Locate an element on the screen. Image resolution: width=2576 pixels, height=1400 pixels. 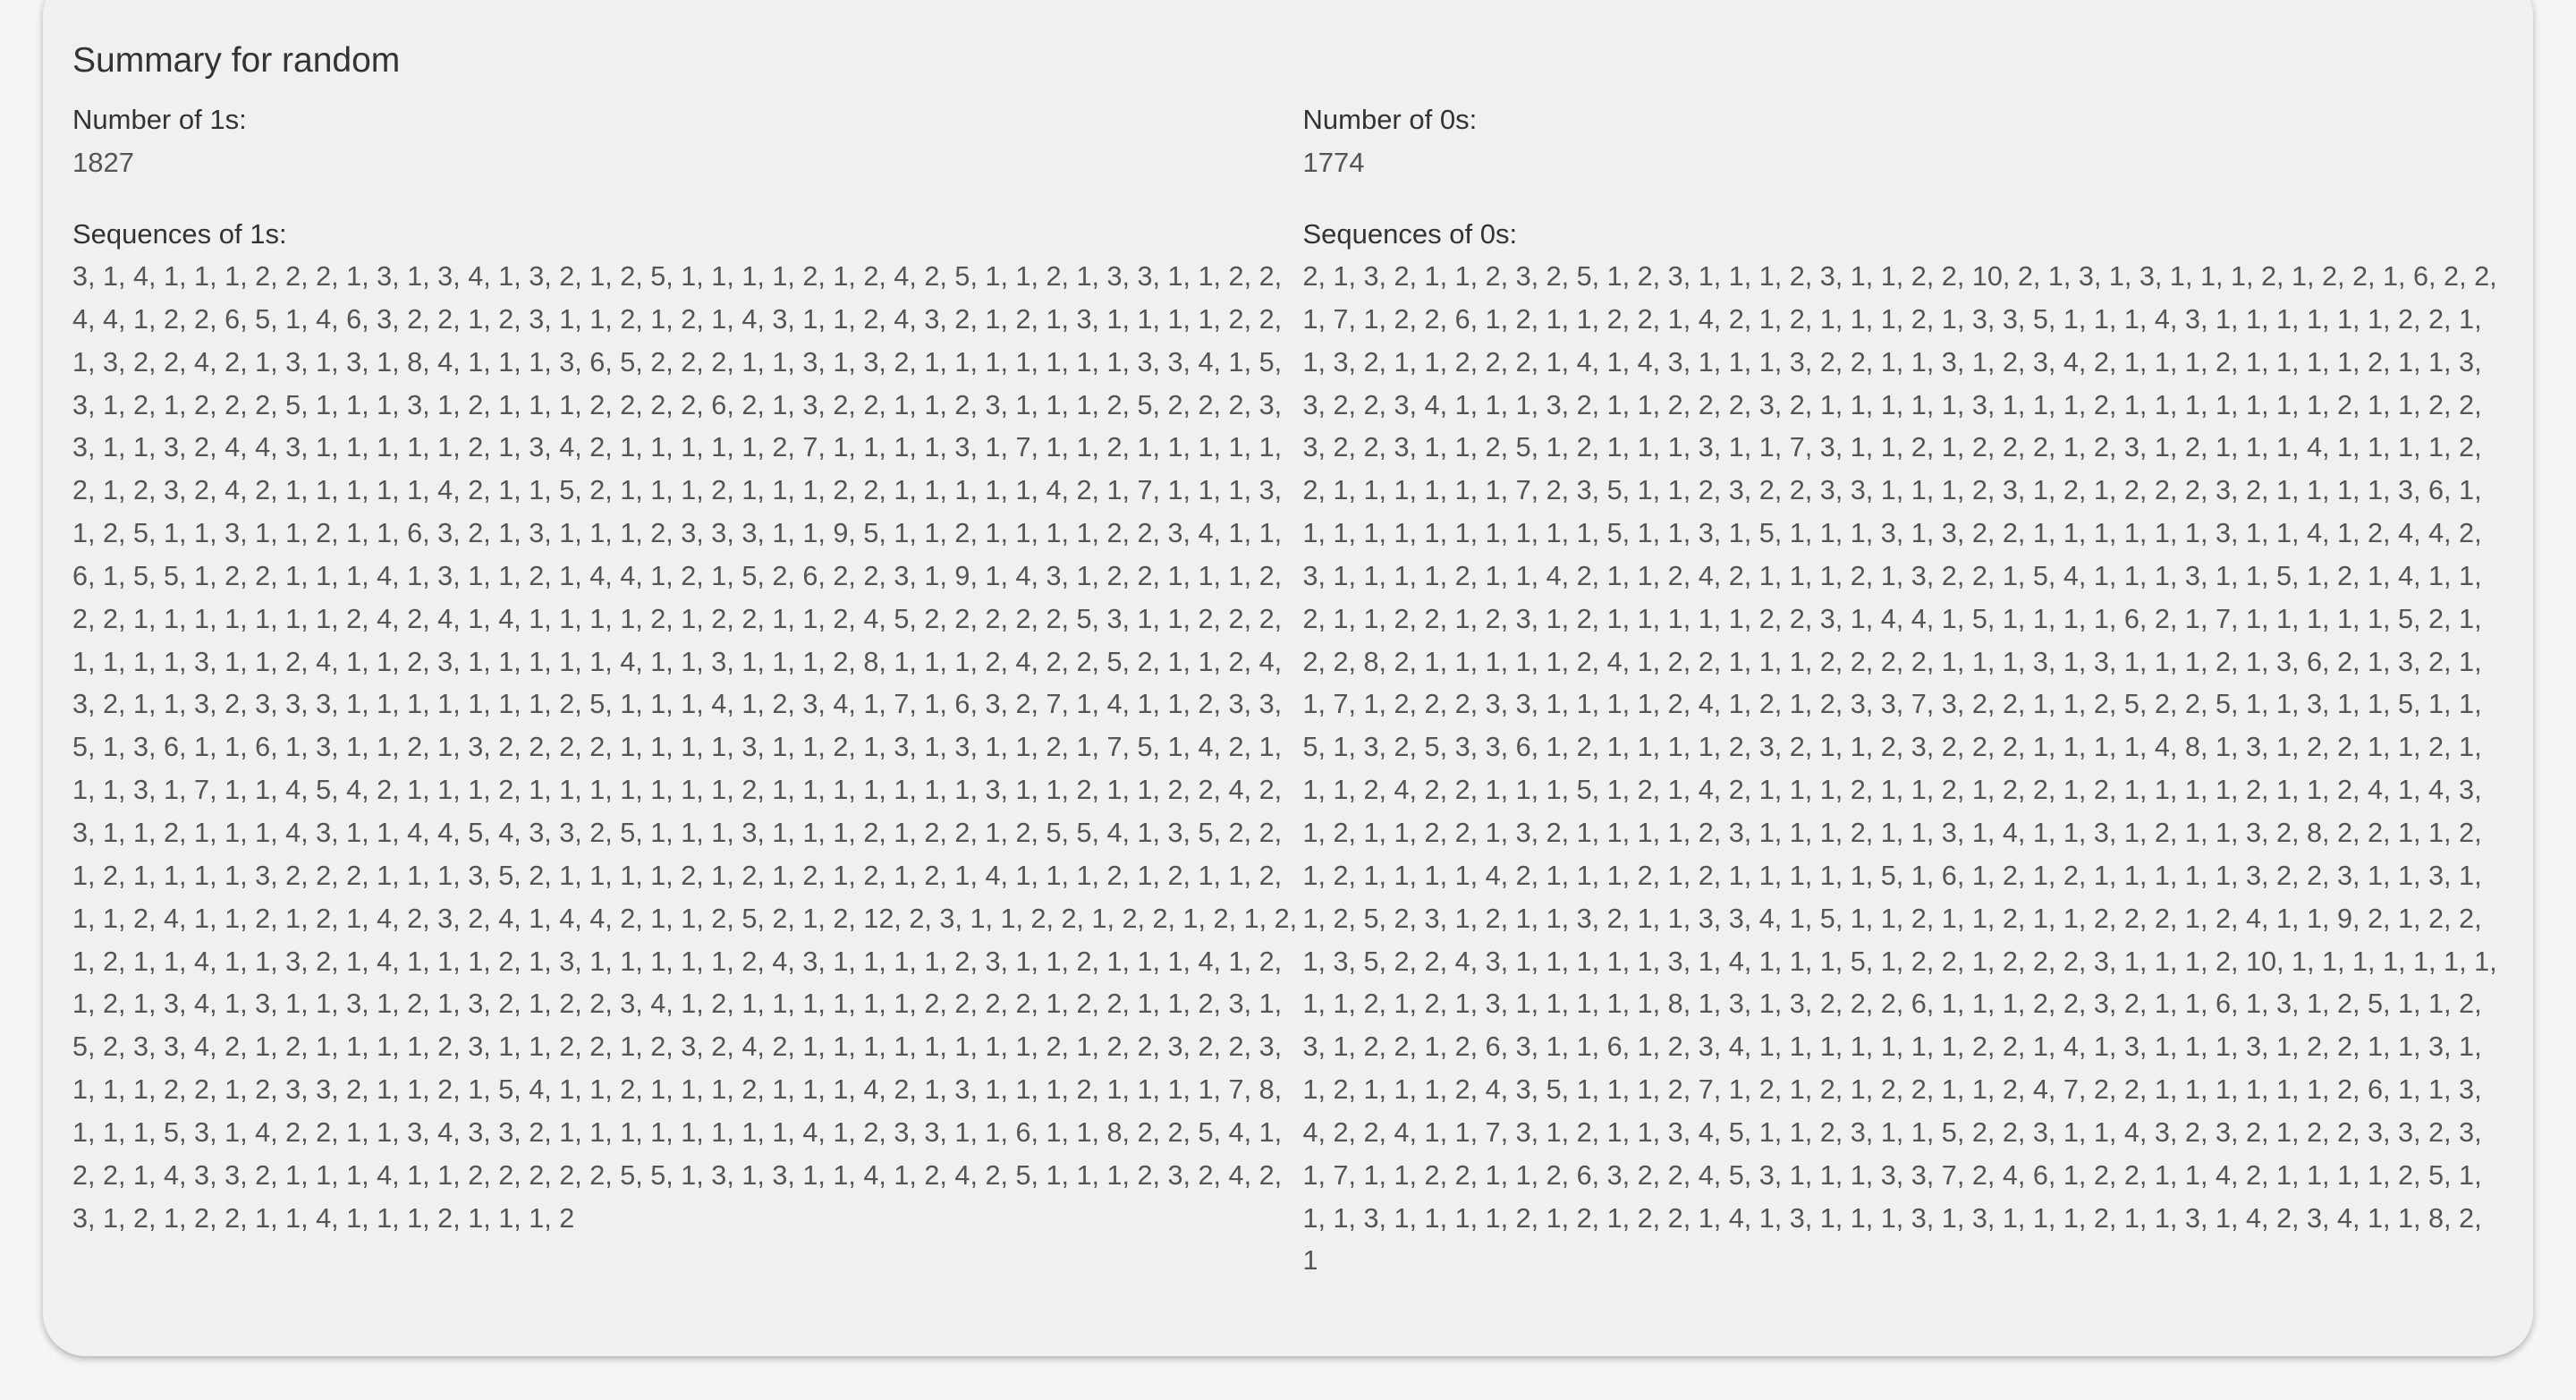
summary-title: Summary for random is located at coordinates (236, 61).